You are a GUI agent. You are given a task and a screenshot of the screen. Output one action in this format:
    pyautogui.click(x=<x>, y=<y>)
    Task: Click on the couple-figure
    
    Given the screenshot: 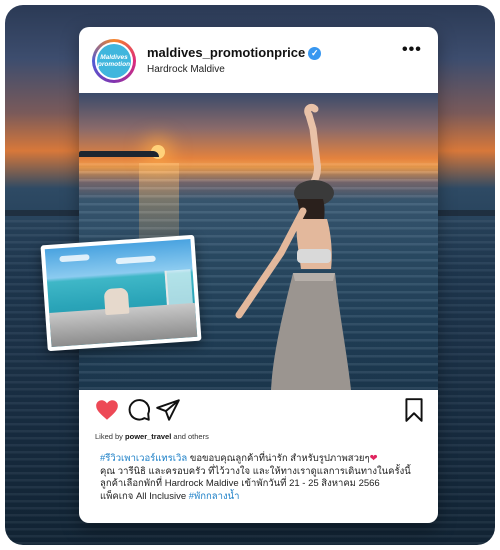 What is the action you would take?
    pyautogui.click(x=116, y=301)
    